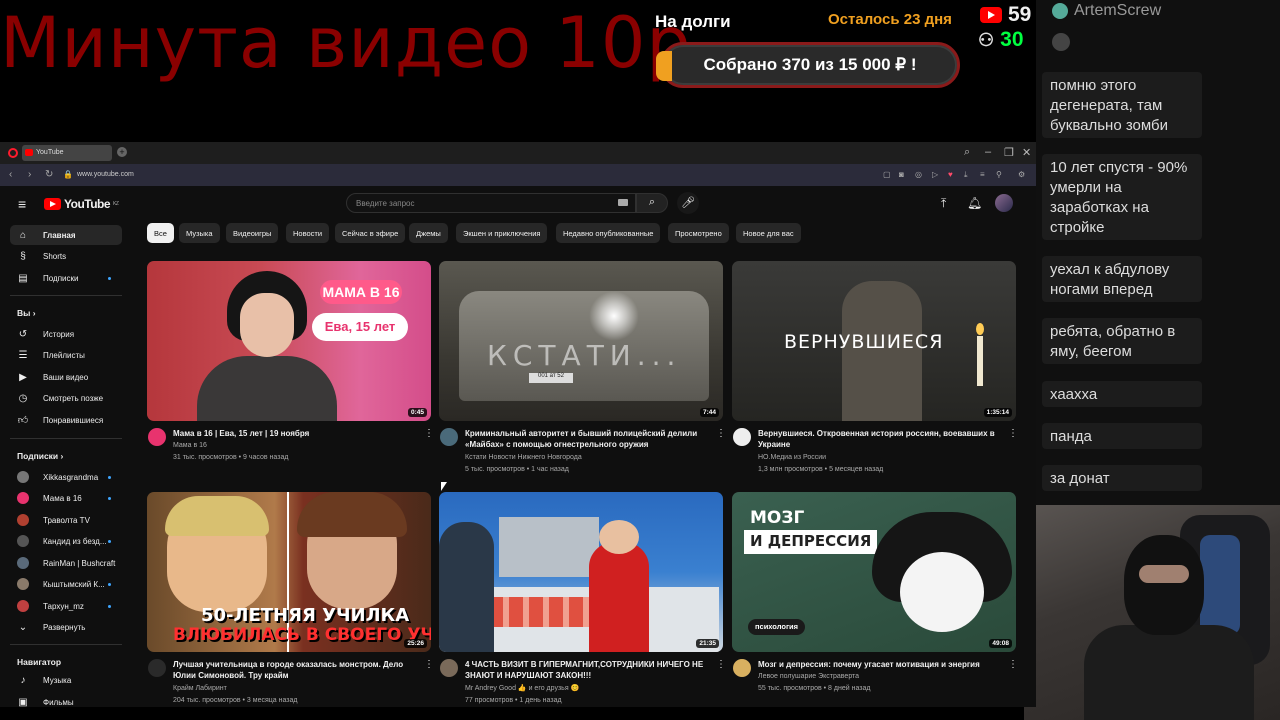 Image resolution: width=1280 pixels, height=720 pixels. I want to click on sidebar-item-history: ↺ История, so click(66, 334).